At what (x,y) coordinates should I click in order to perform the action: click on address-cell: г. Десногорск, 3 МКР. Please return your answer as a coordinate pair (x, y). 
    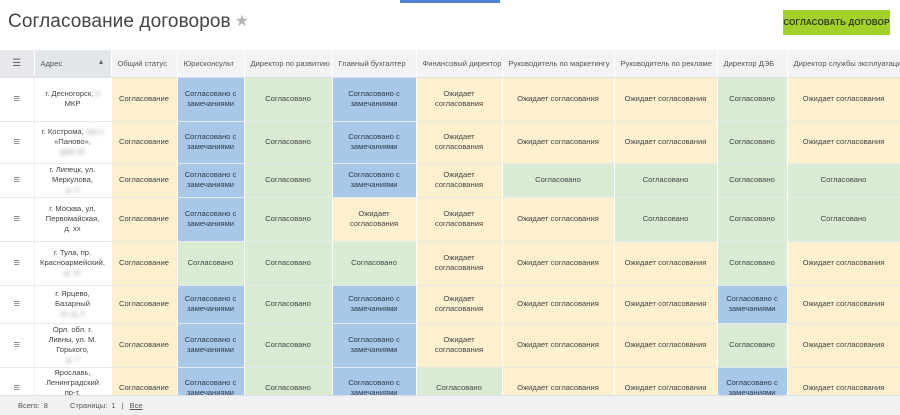
    Looking at the image, I should click on (73, 99).